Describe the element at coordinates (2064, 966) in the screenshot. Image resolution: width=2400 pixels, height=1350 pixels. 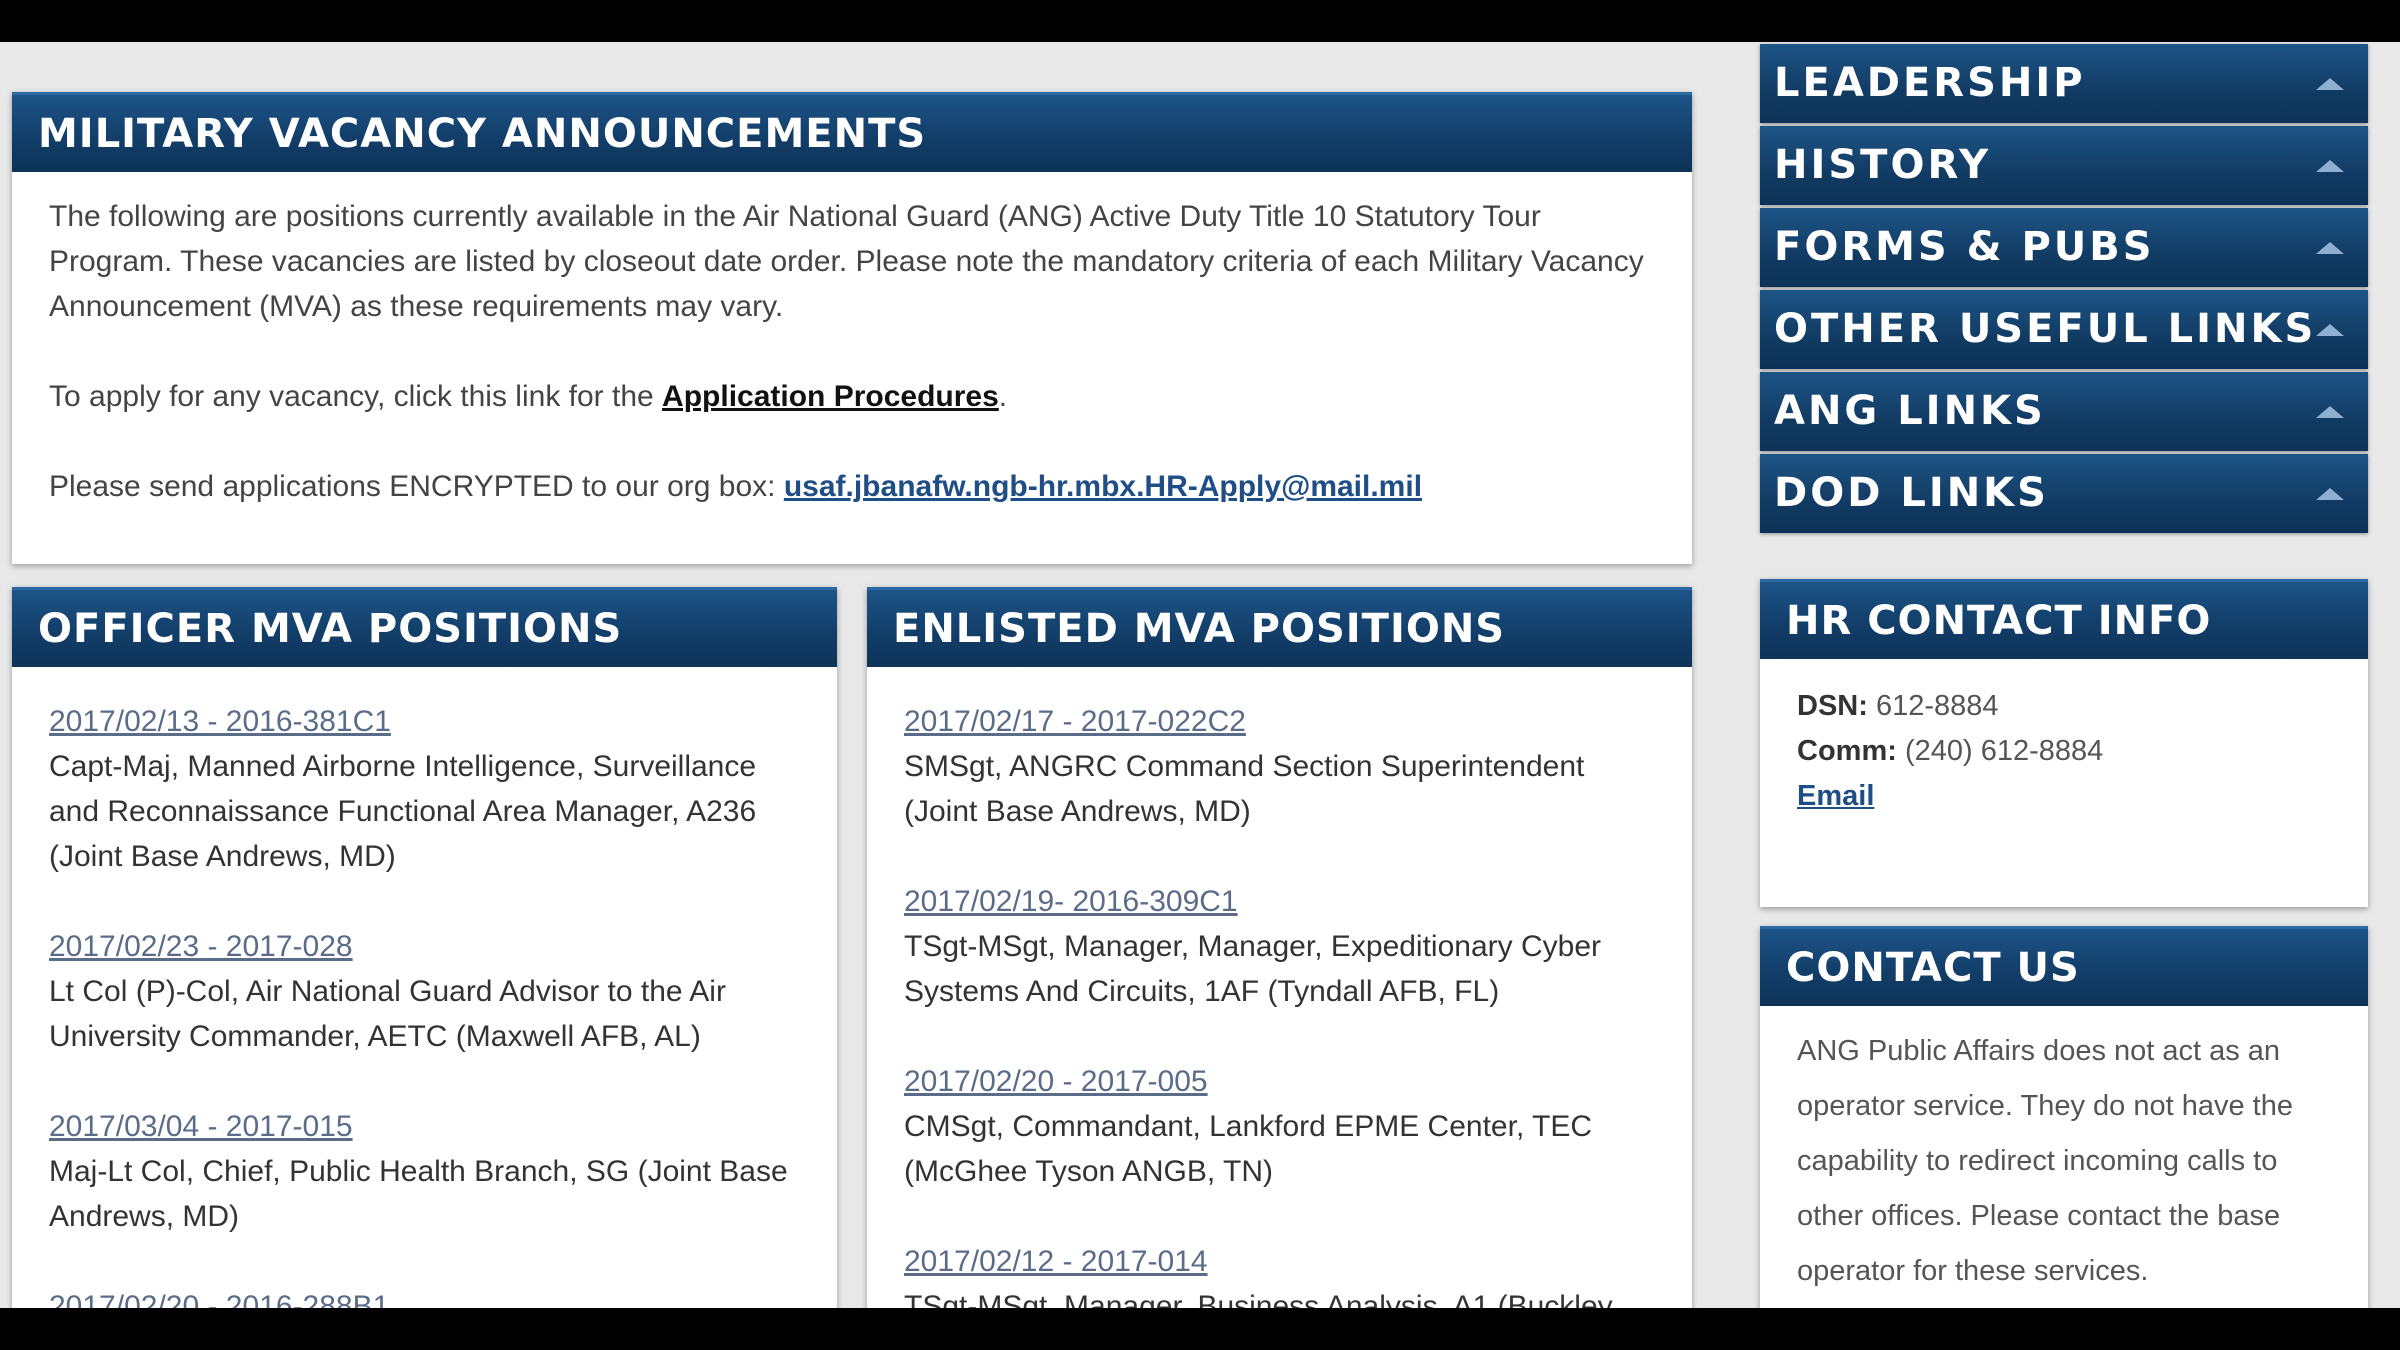
I see `contact-us-heading: Contact Us` at that location.